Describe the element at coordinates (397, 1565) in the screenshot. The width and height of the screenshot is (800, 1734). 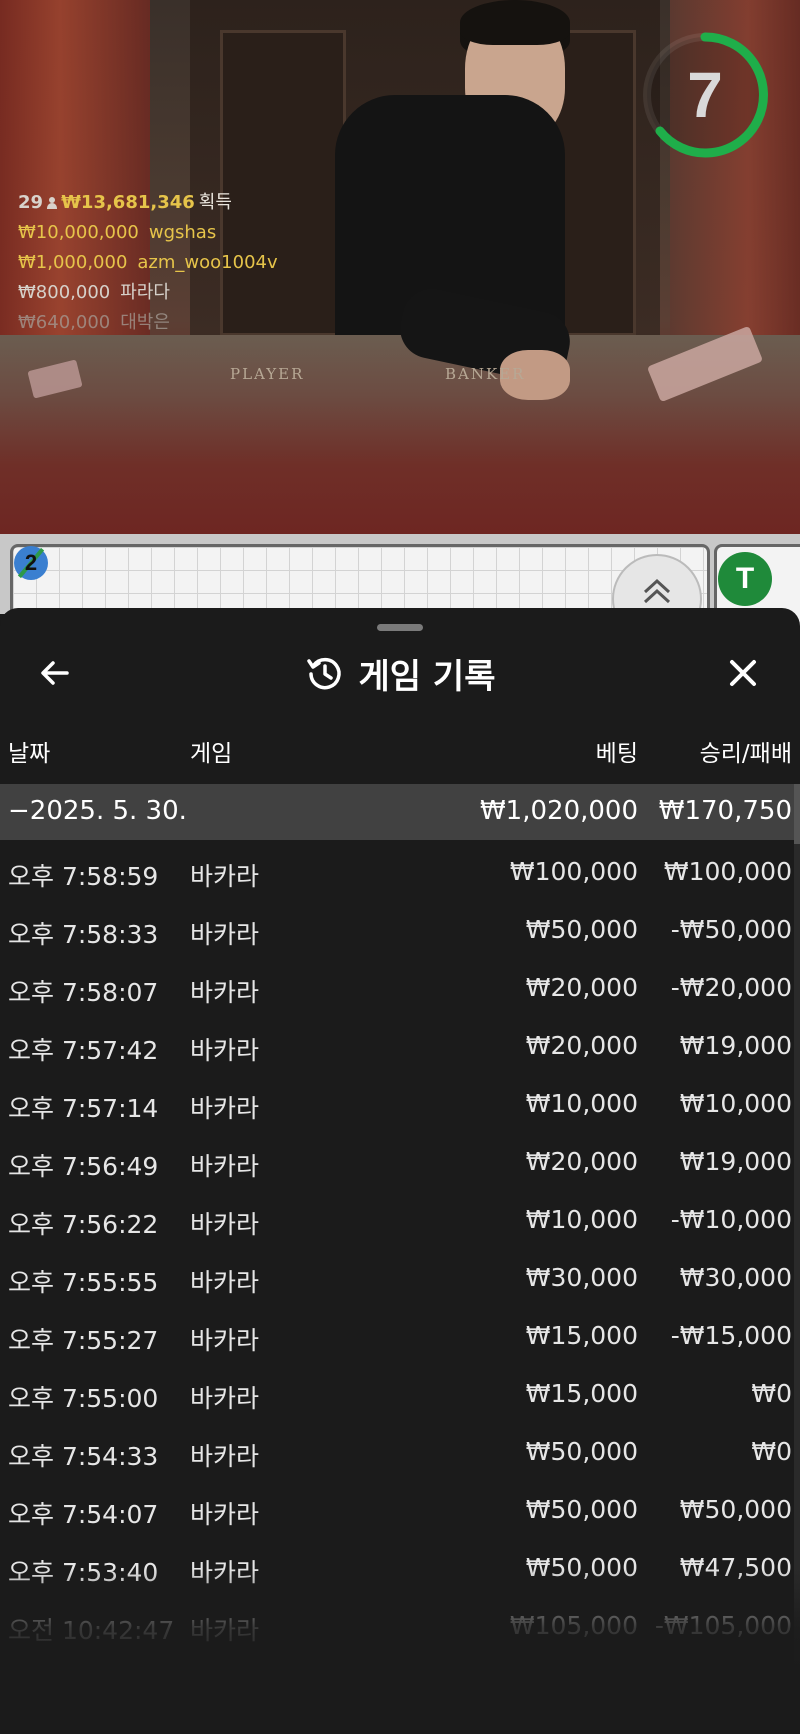
I see `table-row: 오후 7:53:40 바카라 ₩50,000 ₩47,500` at that location.